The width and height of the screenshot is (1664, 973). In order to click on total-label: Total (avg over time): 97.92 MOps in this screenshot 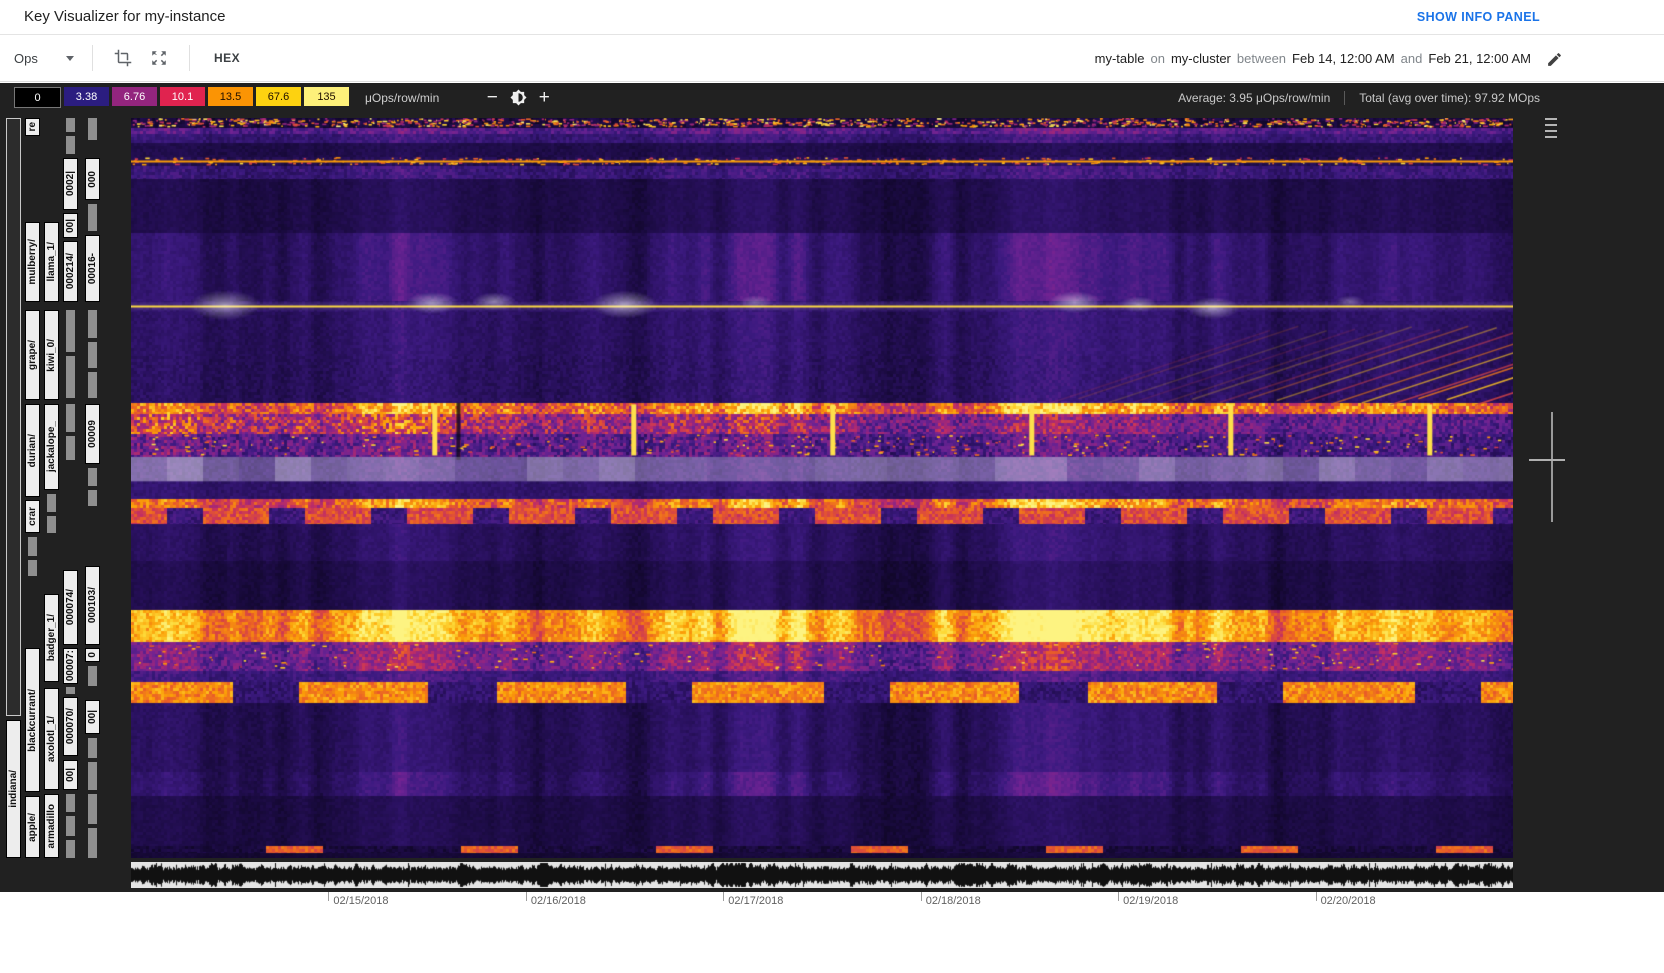, I will do `click(1449, 97)`.